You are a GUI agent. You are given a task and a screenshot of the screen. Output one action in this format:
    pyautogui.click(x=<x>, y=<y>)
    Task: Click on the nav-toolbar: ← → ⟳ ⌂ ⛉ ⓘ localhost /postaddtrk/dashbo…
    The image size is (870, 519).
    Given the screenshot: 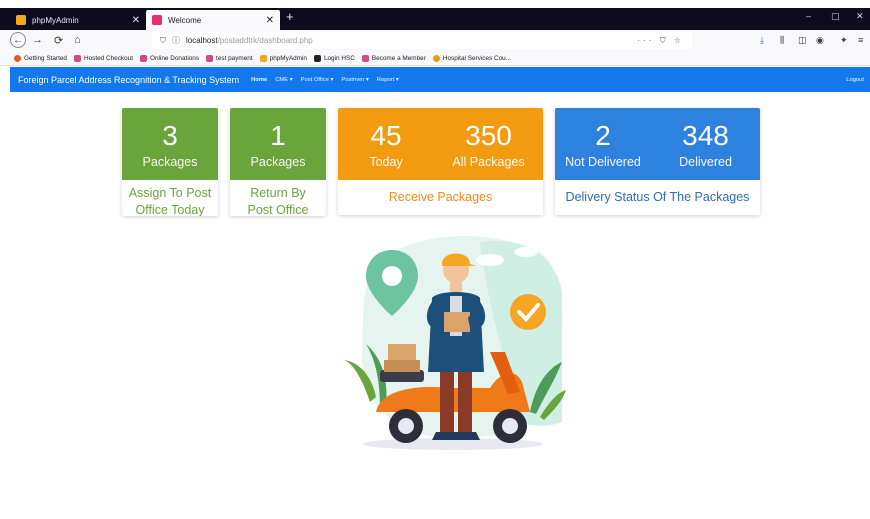 What is the action you would take?
    pyautogui.click(x=435, y=40)
    